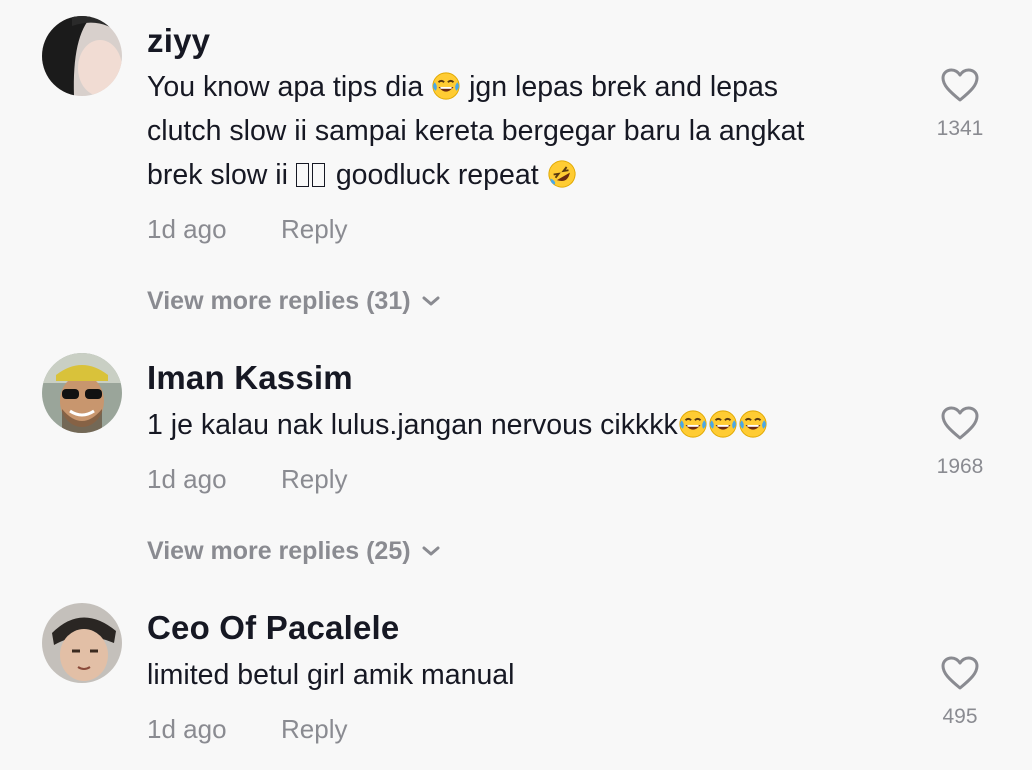 The height and width of the screenshot is (770, 1032). Describe the element at coordinates (562, 174) in the screenshot. I see `rolling-on-floor-laughing-emoji-icon` at that location.